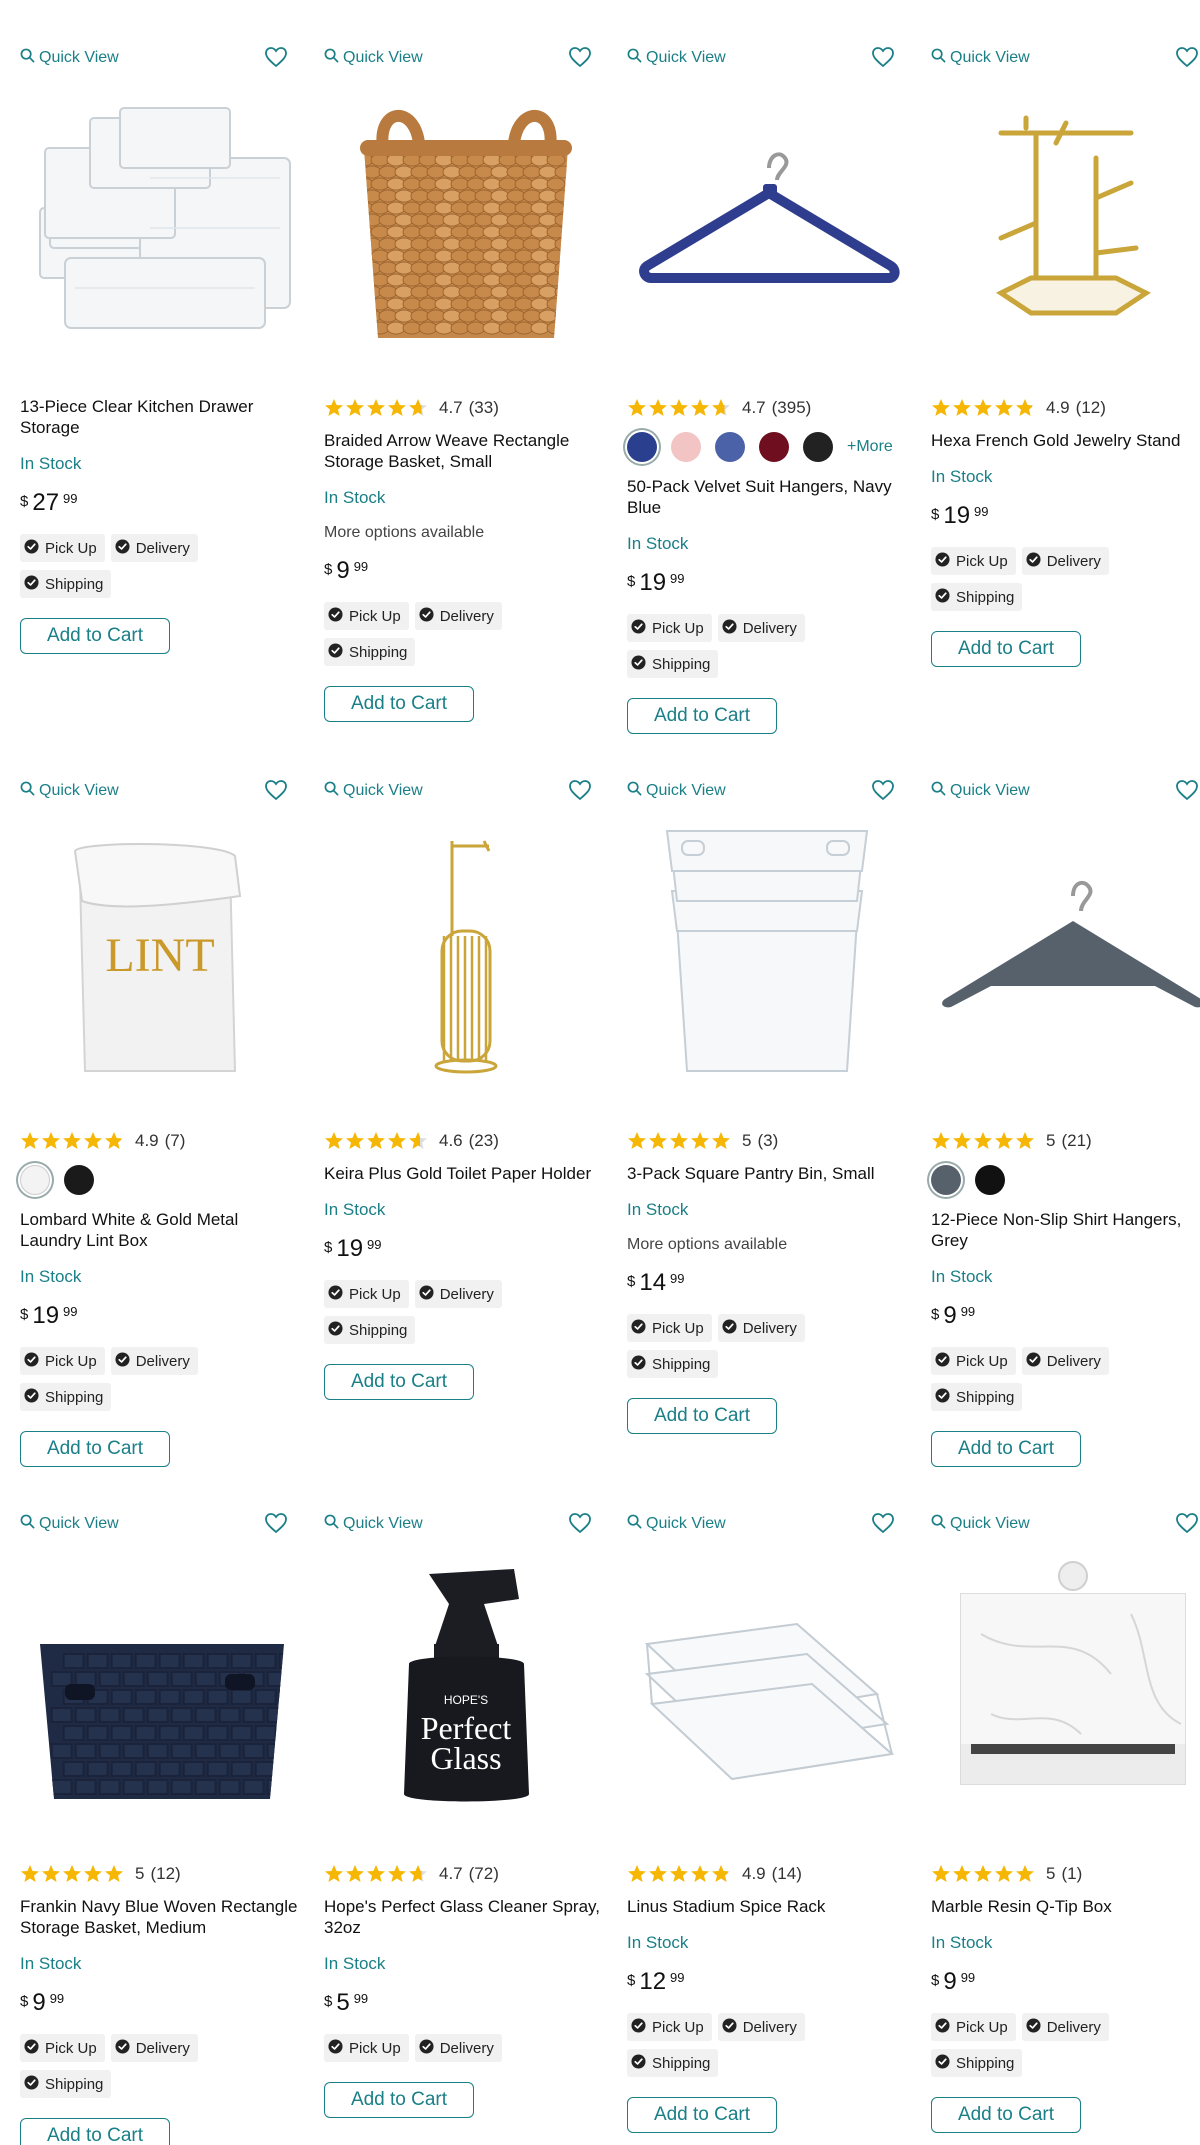  What do you see at coordinates (466, 1874) in the screenshot?
I see `rating: 4.7 (72)` at bounding box center [466, 1874].